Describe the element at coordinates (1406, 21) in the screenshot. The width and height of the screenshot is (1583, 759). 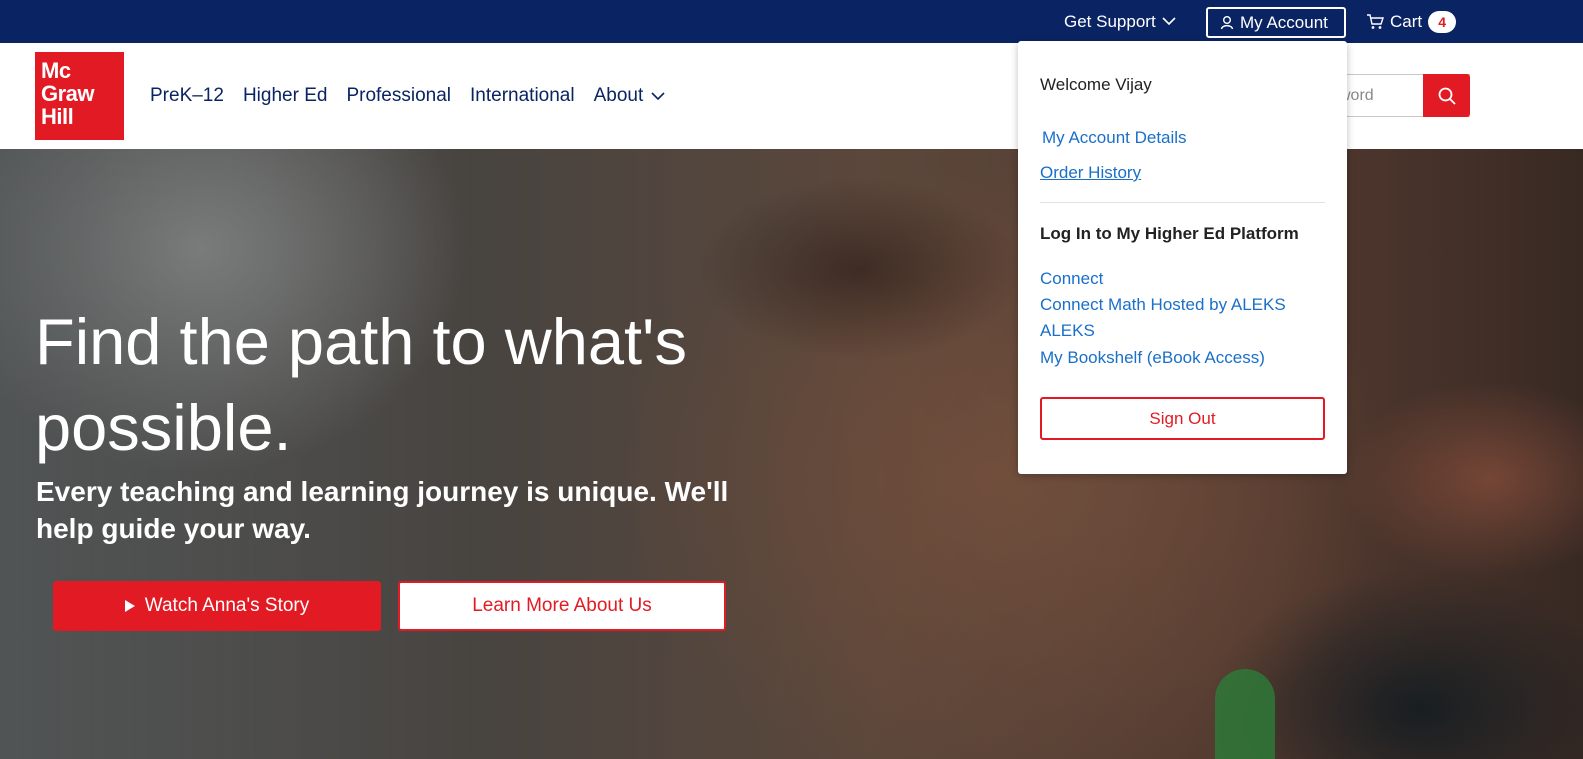
I see `cart-label: Cart` at that location.